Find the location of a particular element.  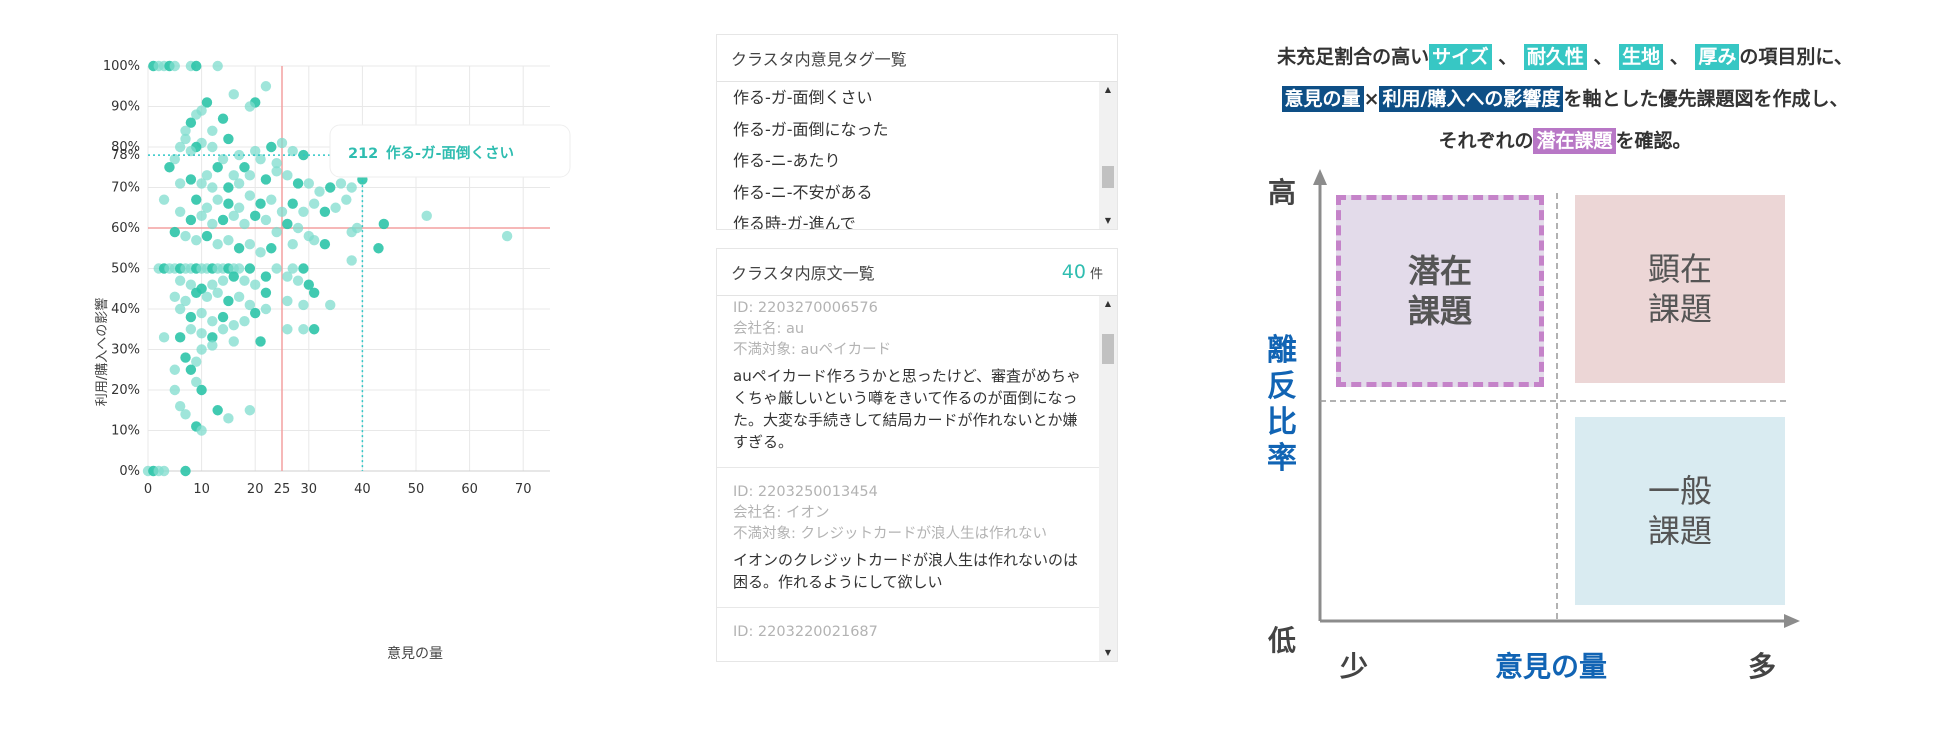

tag-item: 作る-ニ-あたり is located at coordinates (908, 161).